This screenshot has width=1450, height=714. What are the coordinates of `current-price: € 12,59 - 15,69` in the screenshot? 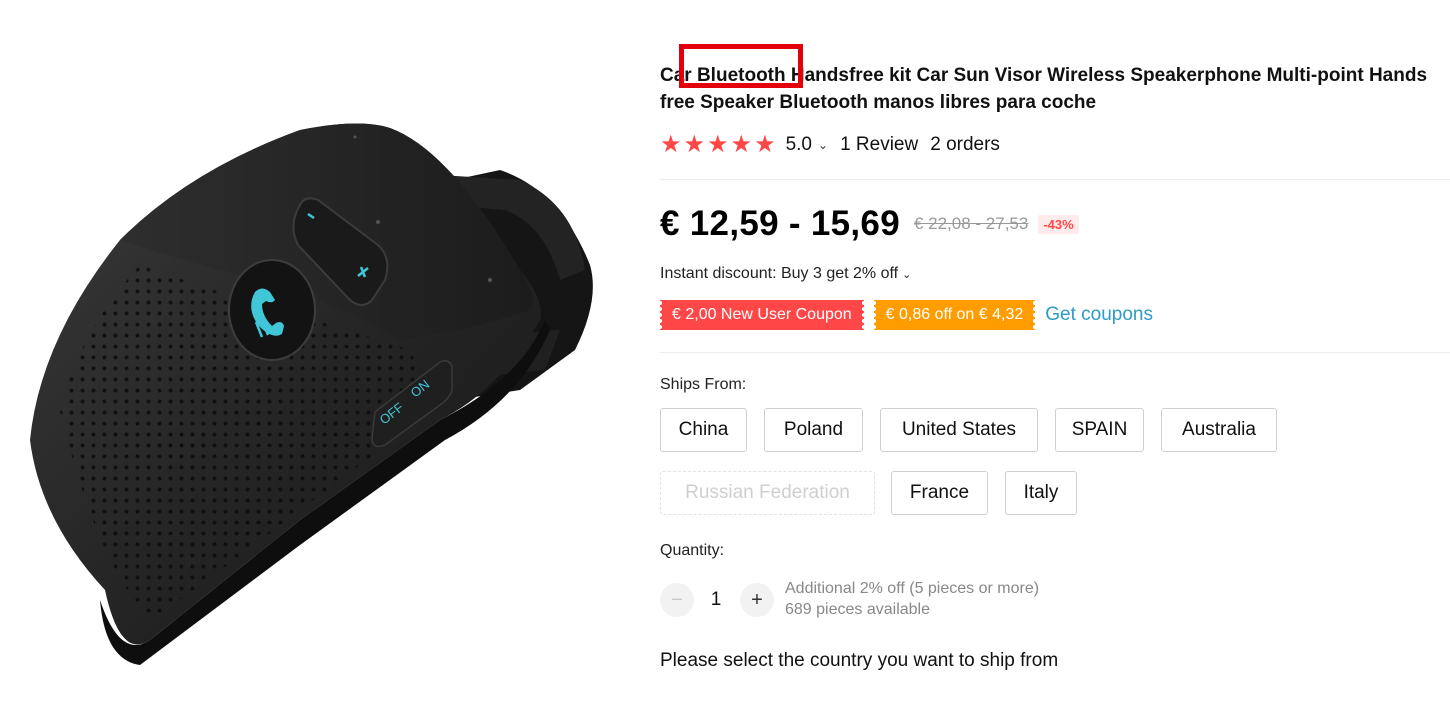 It's located at (780, 223).